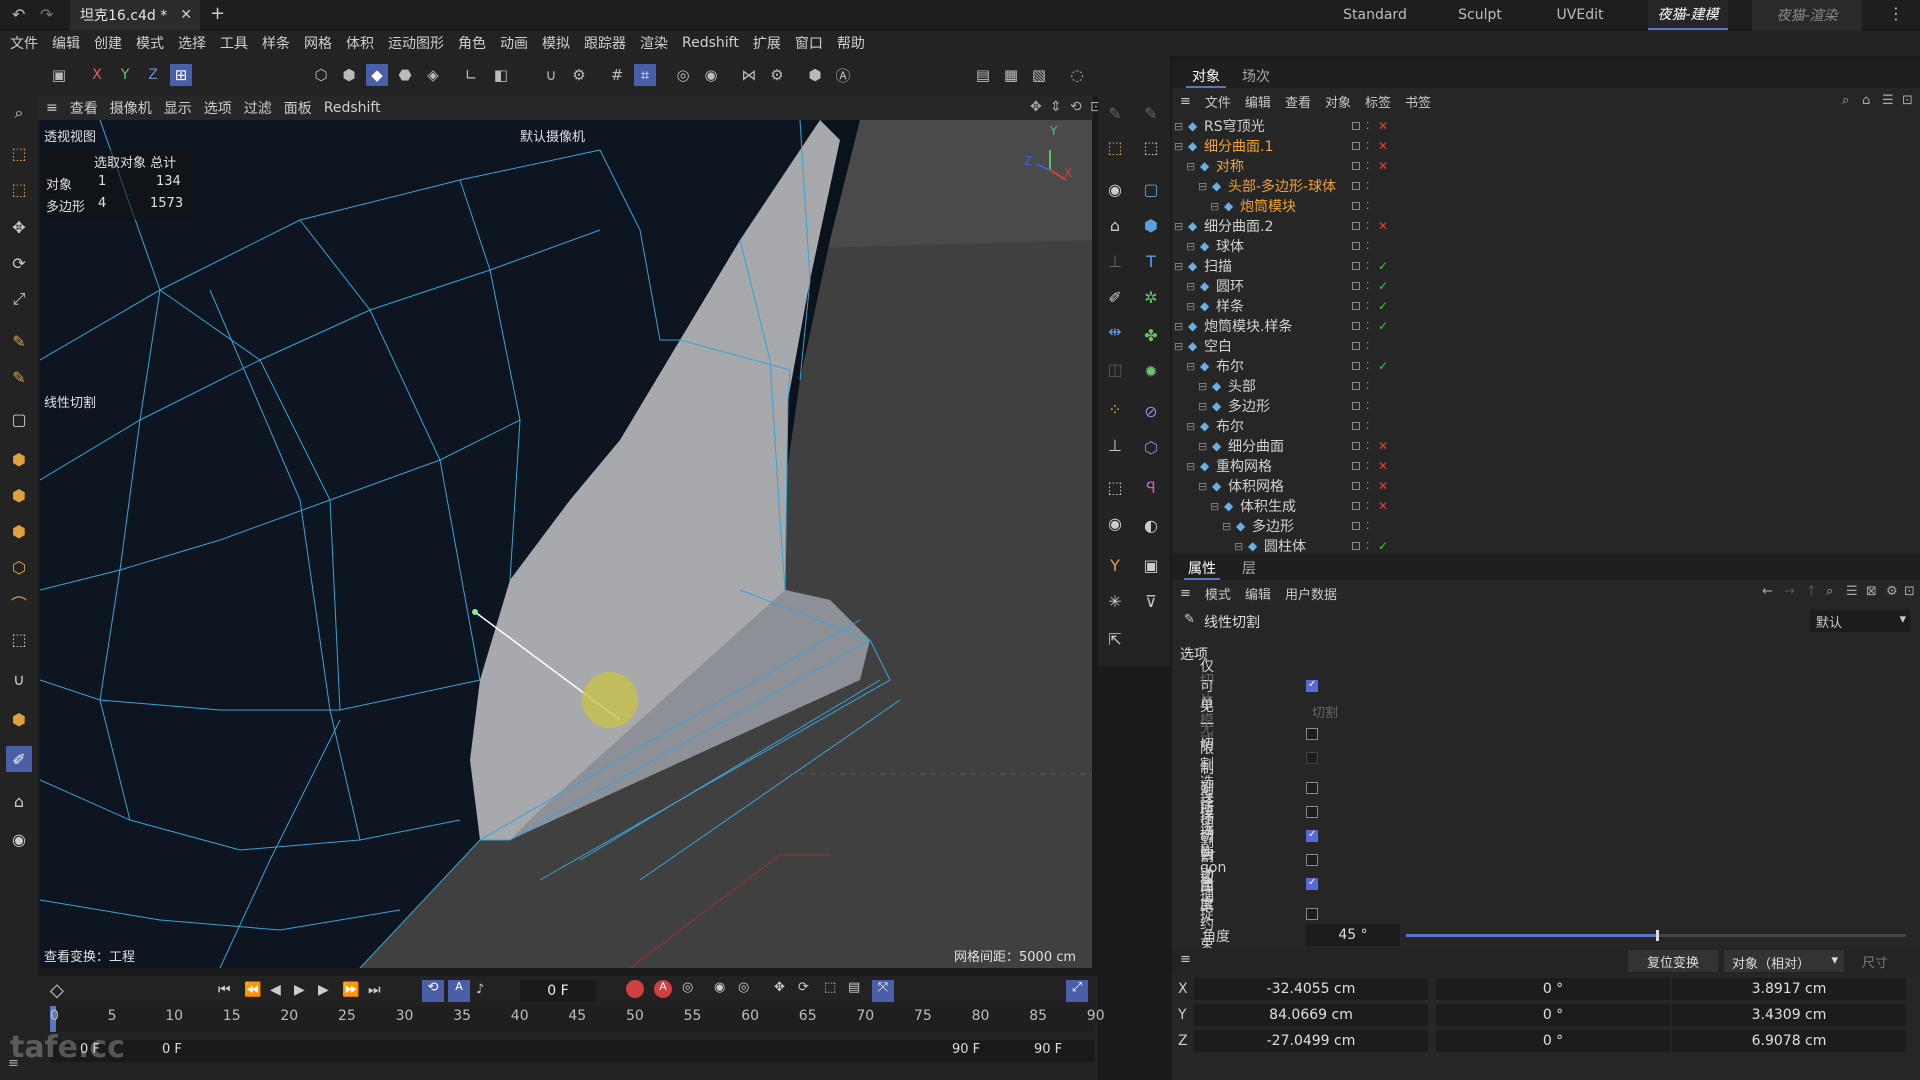 The width and height of the screenshot is (1920, 1080). I want to click on auto-tool-icon: Ⓐ, so click(843, 75).